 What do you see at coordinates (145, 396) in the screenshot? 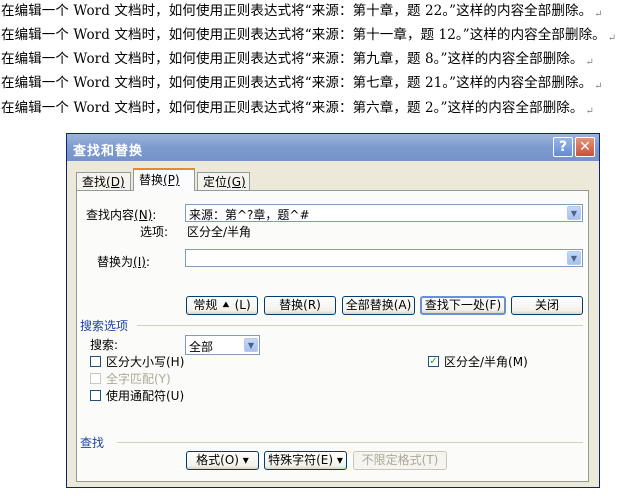
I see `wildcards-label: 使用通配符(U)` at bounding box center [145, 396].